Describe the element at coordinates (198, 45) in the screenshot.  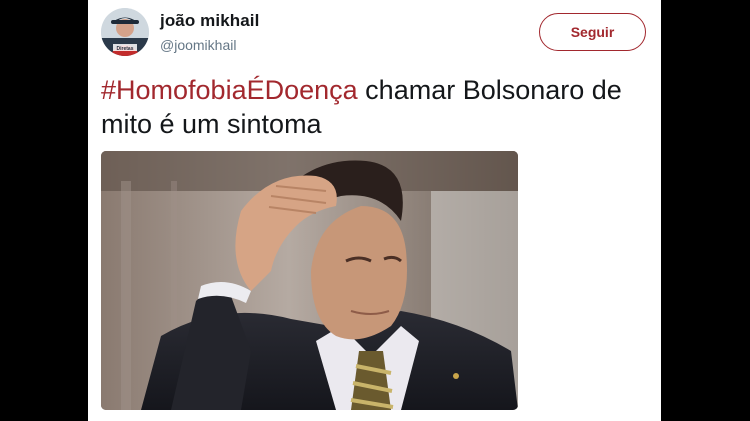
I see `user-handle: @joomikhail` at that location.